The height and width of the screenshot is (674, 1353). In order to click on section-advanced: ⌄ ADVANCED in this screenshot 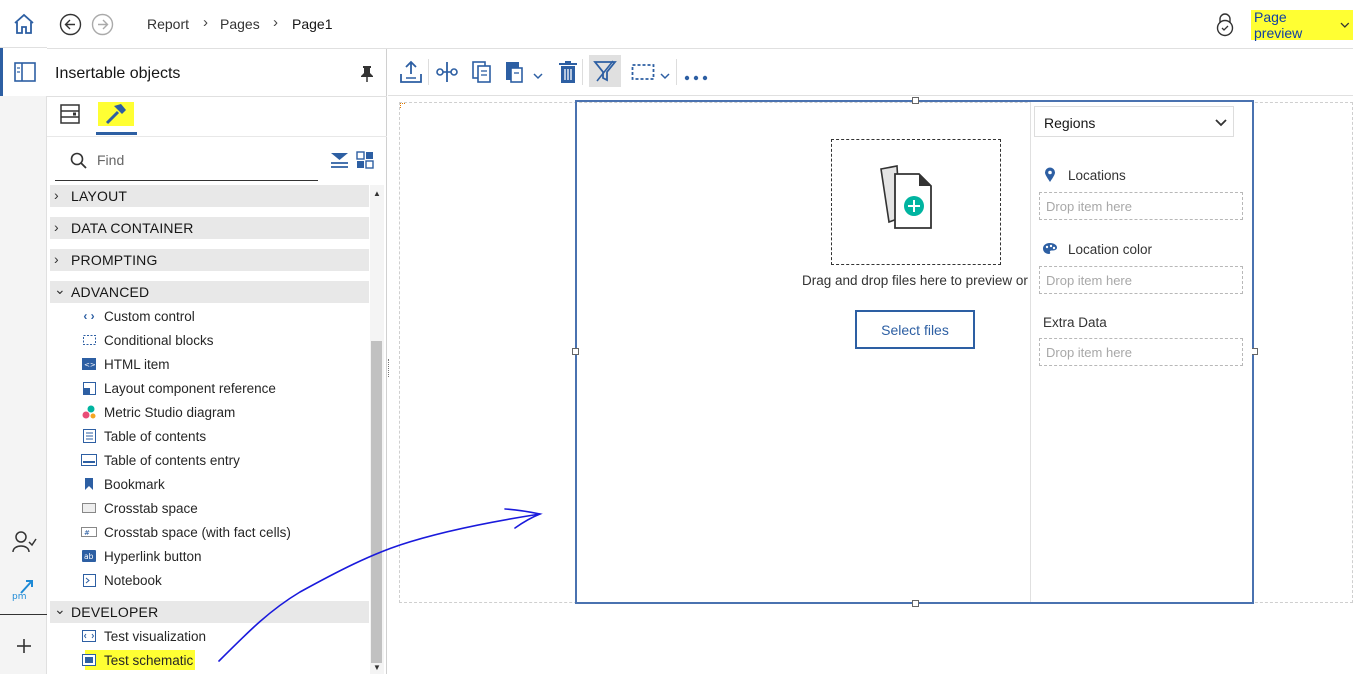, I will do `click(209, 292)`.